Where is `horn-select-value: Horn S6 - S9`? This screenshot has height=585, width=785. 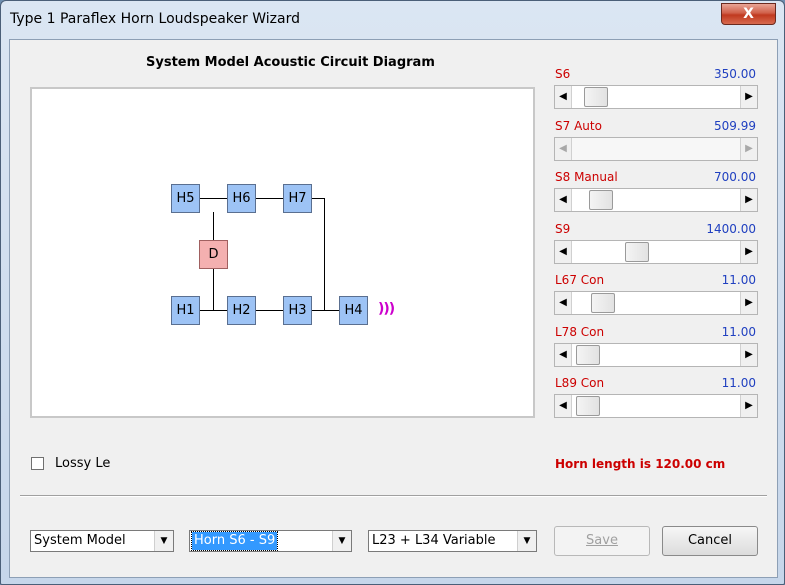
horn-select-value: Horn S6 - S9 is located at coordinates (234, 541).